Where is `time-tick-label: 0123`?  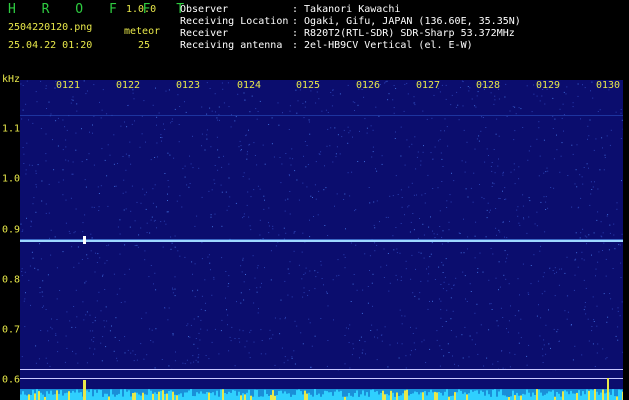 time-tick-label: 0123 is located at coordinates (188, 85).